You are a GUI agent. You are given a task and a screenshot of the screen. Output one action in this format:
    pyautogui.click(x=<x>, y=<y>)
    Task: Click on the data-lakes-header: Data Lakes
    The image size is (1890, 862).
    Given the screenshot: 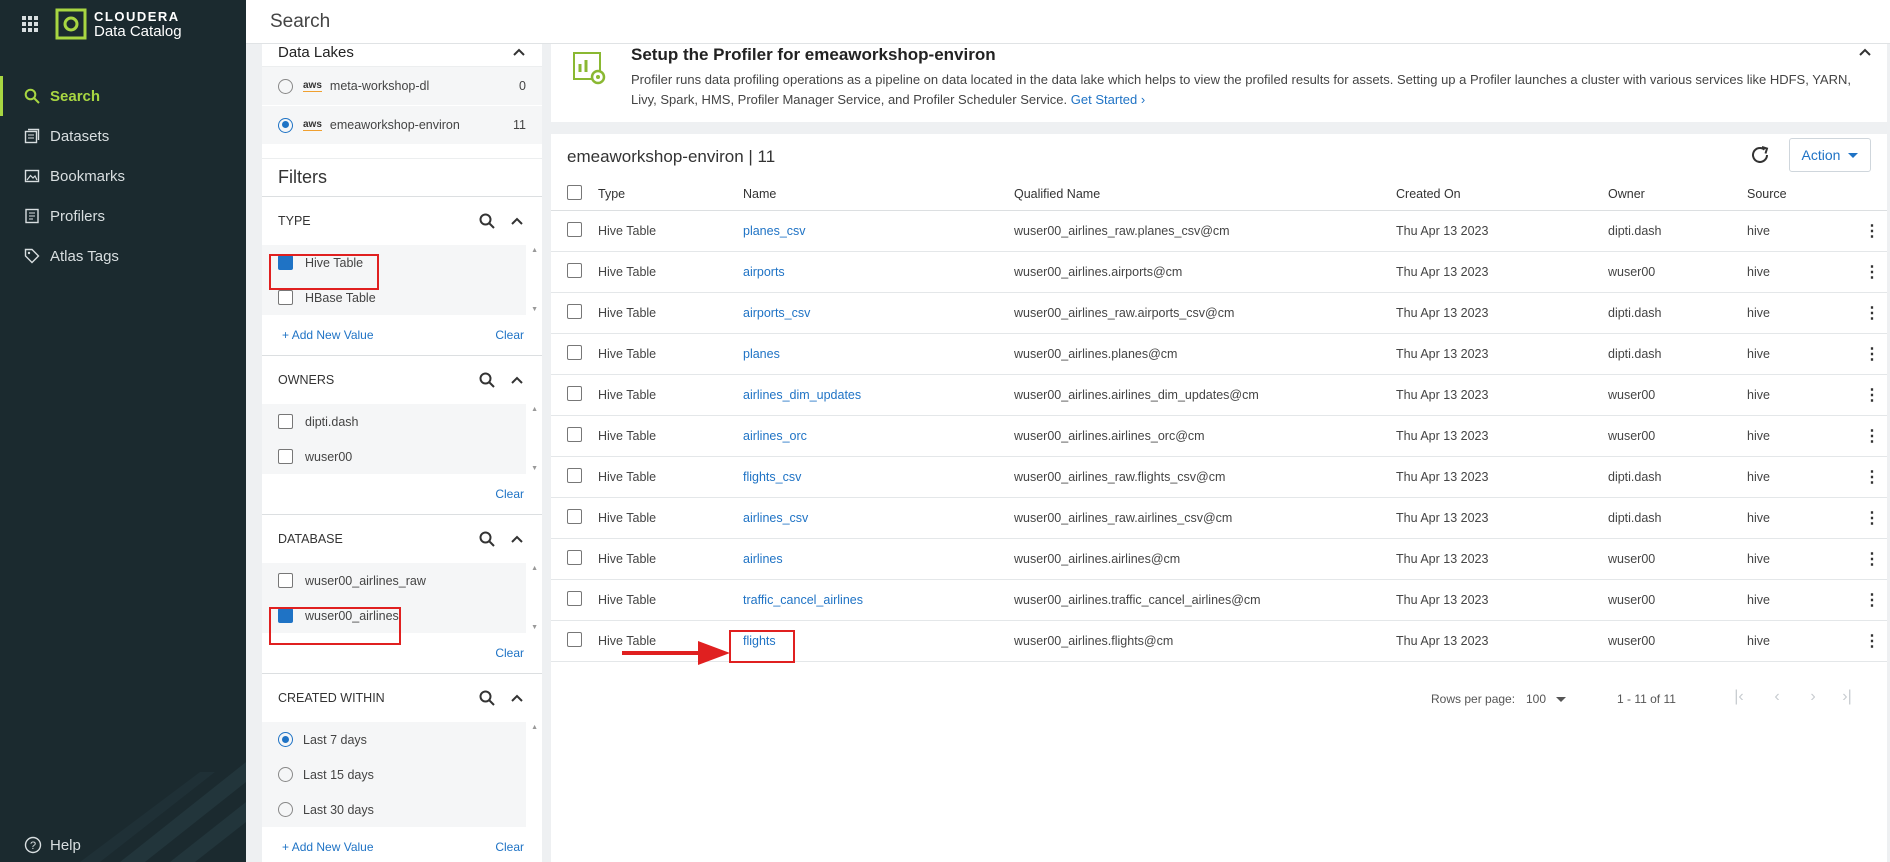 What is the action you would take?
    pyautogui.click(x=402, y=55)
    